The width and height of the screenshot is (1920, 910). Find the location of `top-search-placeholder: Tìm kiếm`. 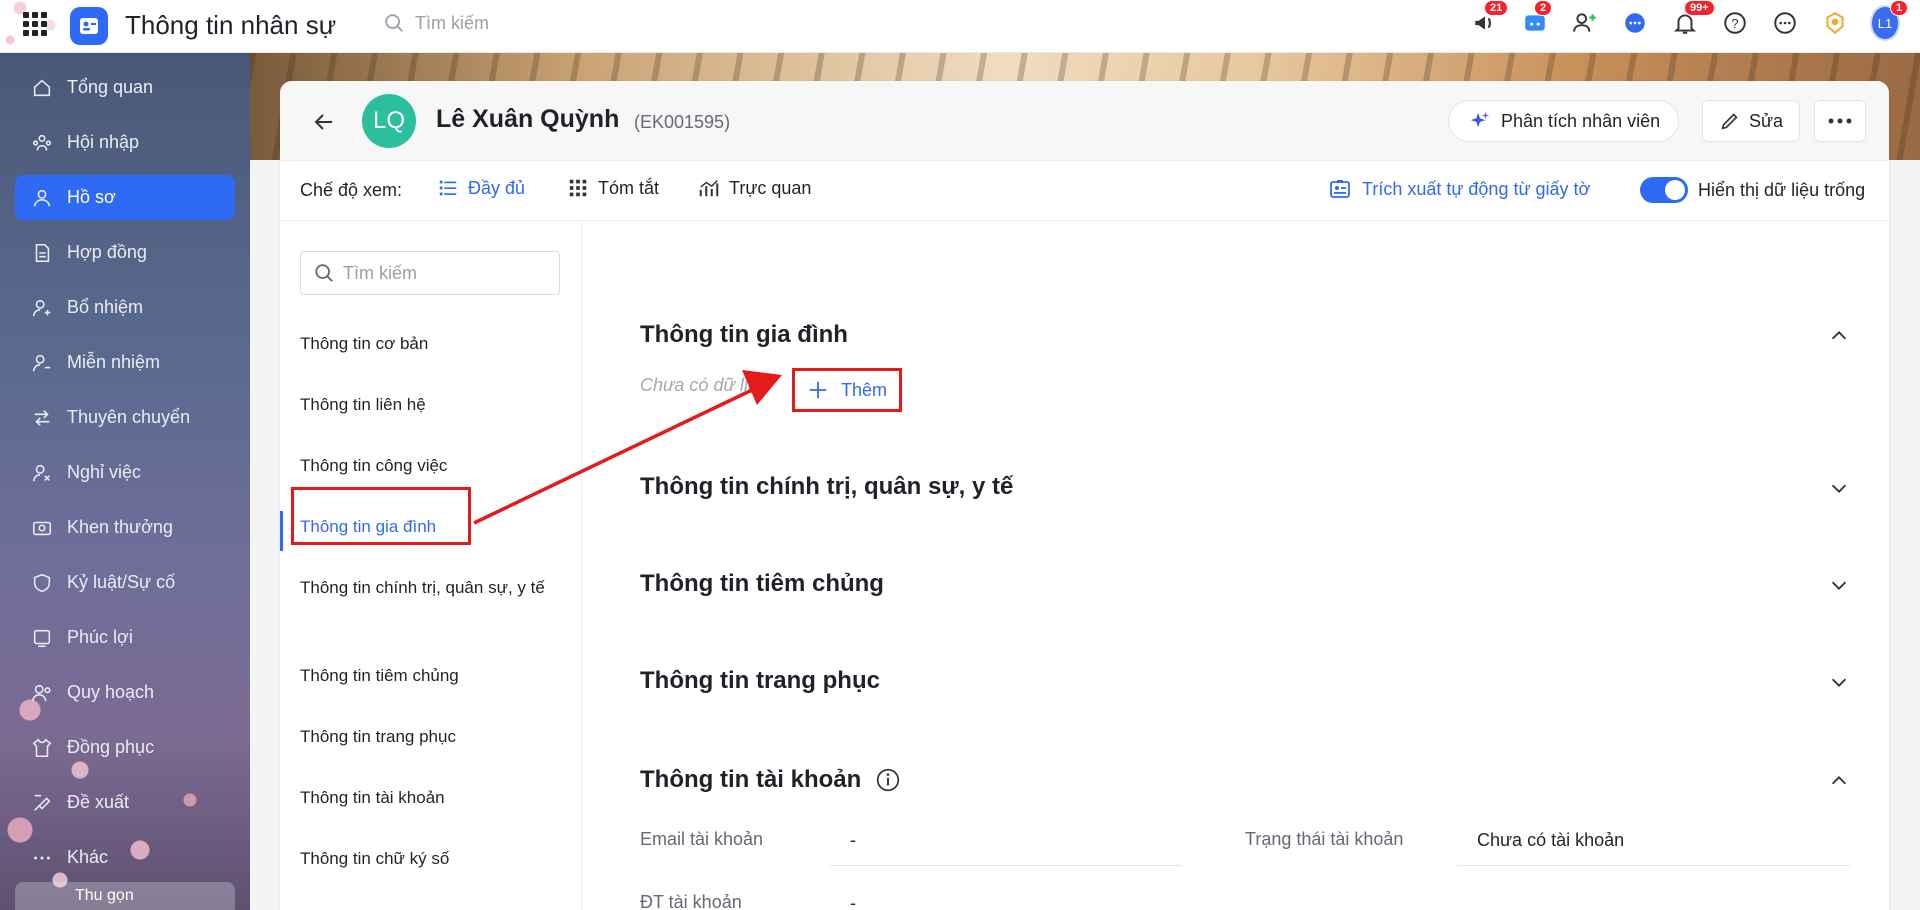

top-search-placeholder: Tìm kiếm is located at coordinates (452, 22).